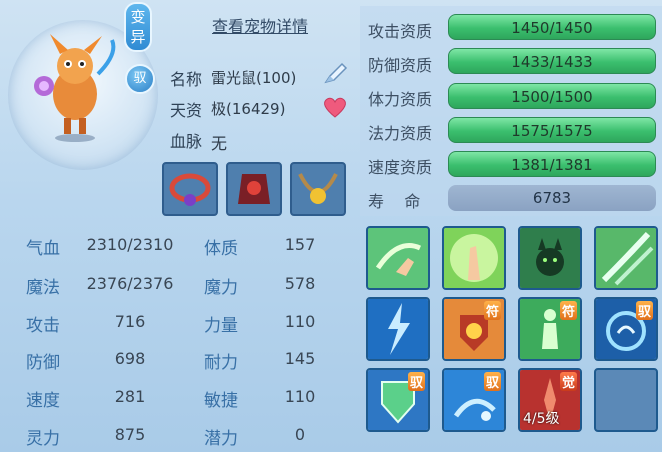 The image size is (662, 452). What do you see at coordinates (474, 329) in the screenshot?
I see `skill-slot-6: 符` at bounding box center [474, 329].